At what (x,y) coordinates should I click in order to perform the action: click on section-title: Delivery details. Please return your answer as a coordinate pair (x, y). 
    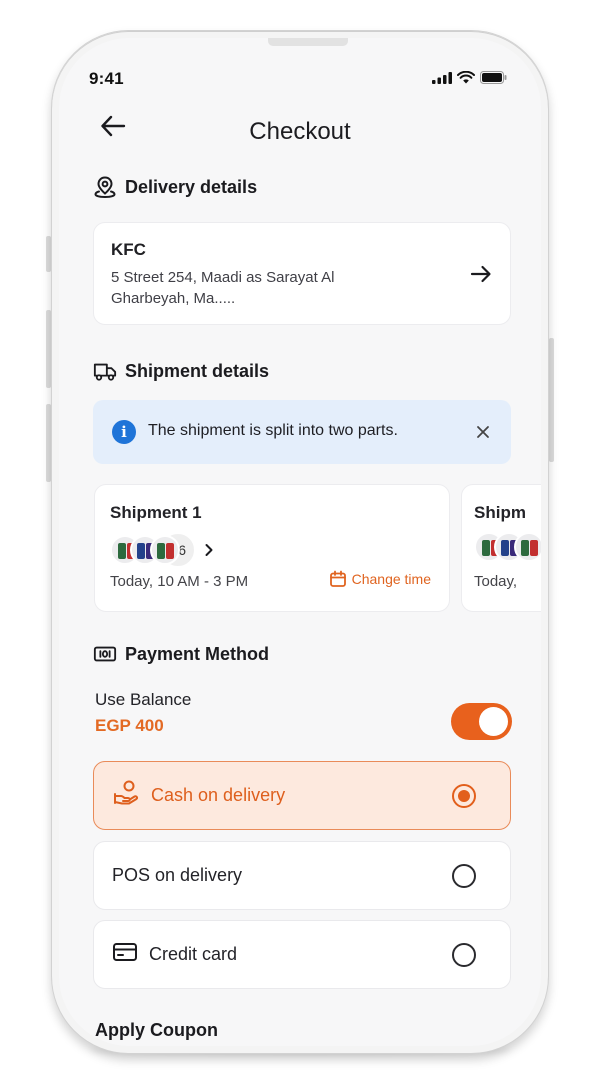
    Looking at the image, I should click on (191, 186).